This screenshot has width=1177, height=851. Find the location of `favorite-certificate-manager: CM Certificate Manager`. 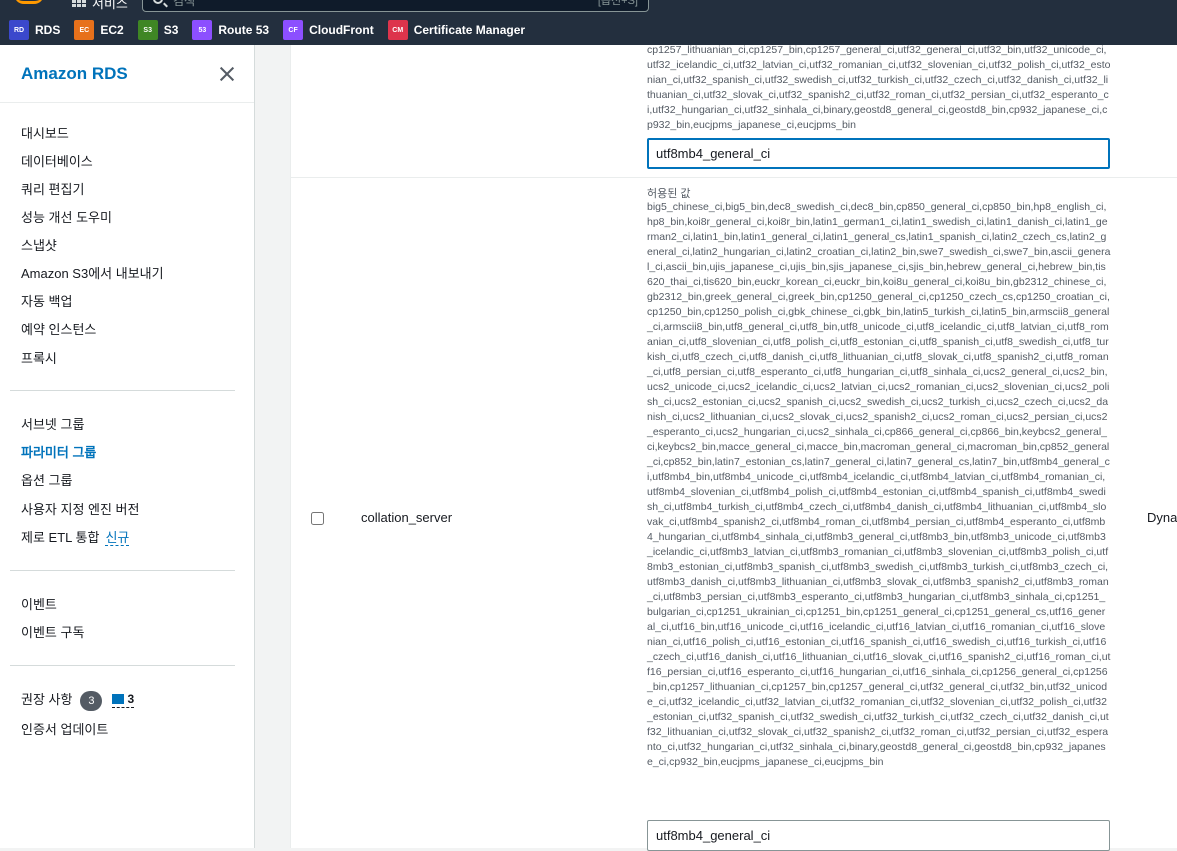

favorite-certificate-manager: CM Certificate Manager is located at coordinates (456, 30).